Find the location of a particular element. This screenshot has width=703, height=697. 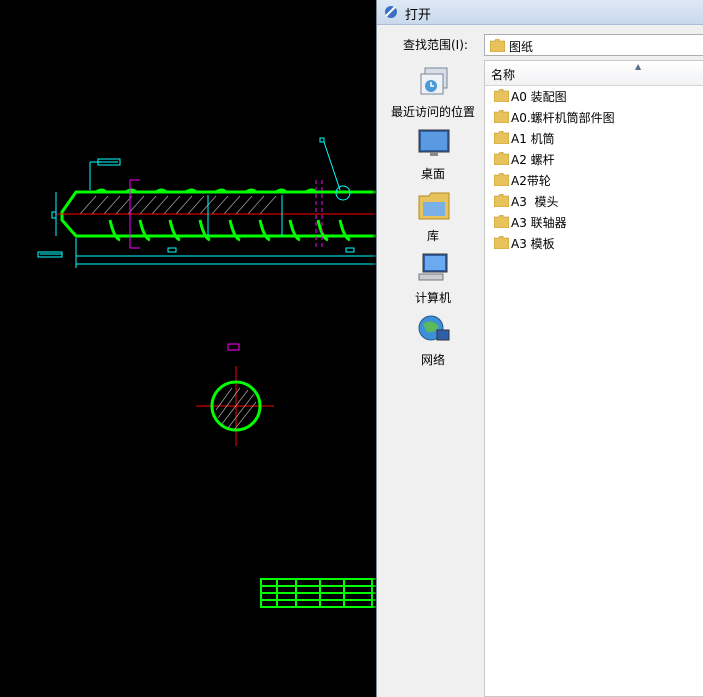

file-name: A0.螺杆机筒部件图 is located at coordinates (563, 118).